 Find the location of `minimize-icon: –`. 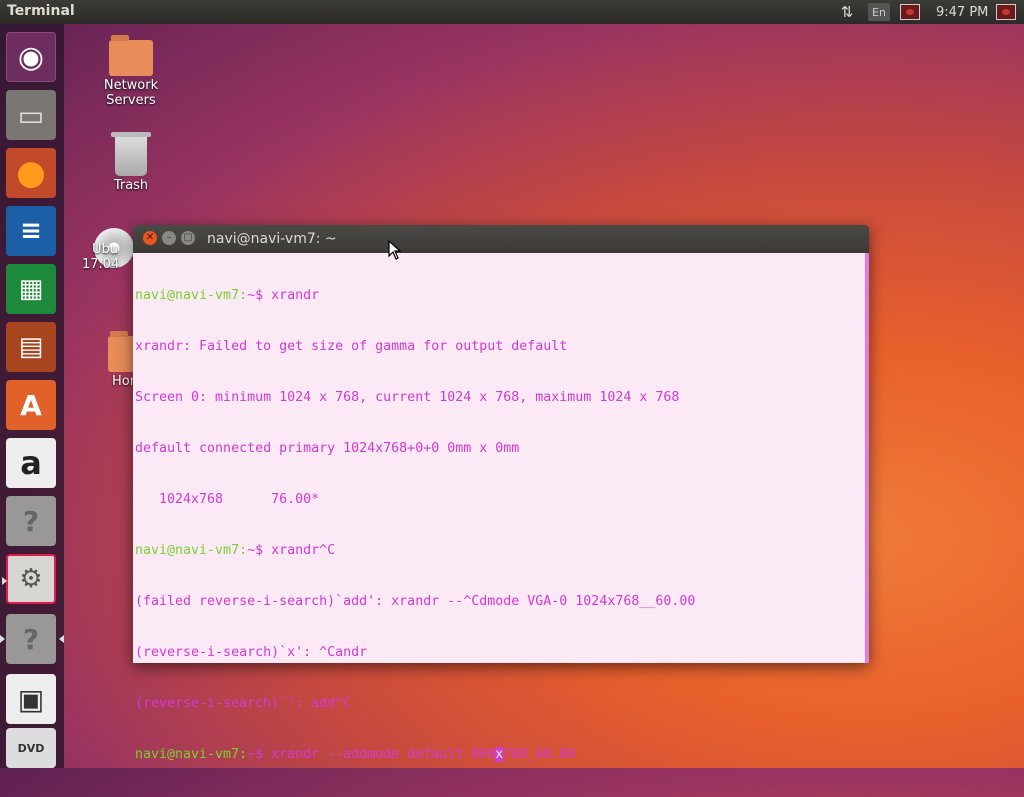

minimize-icon: – is located at coordinates (169, 238).